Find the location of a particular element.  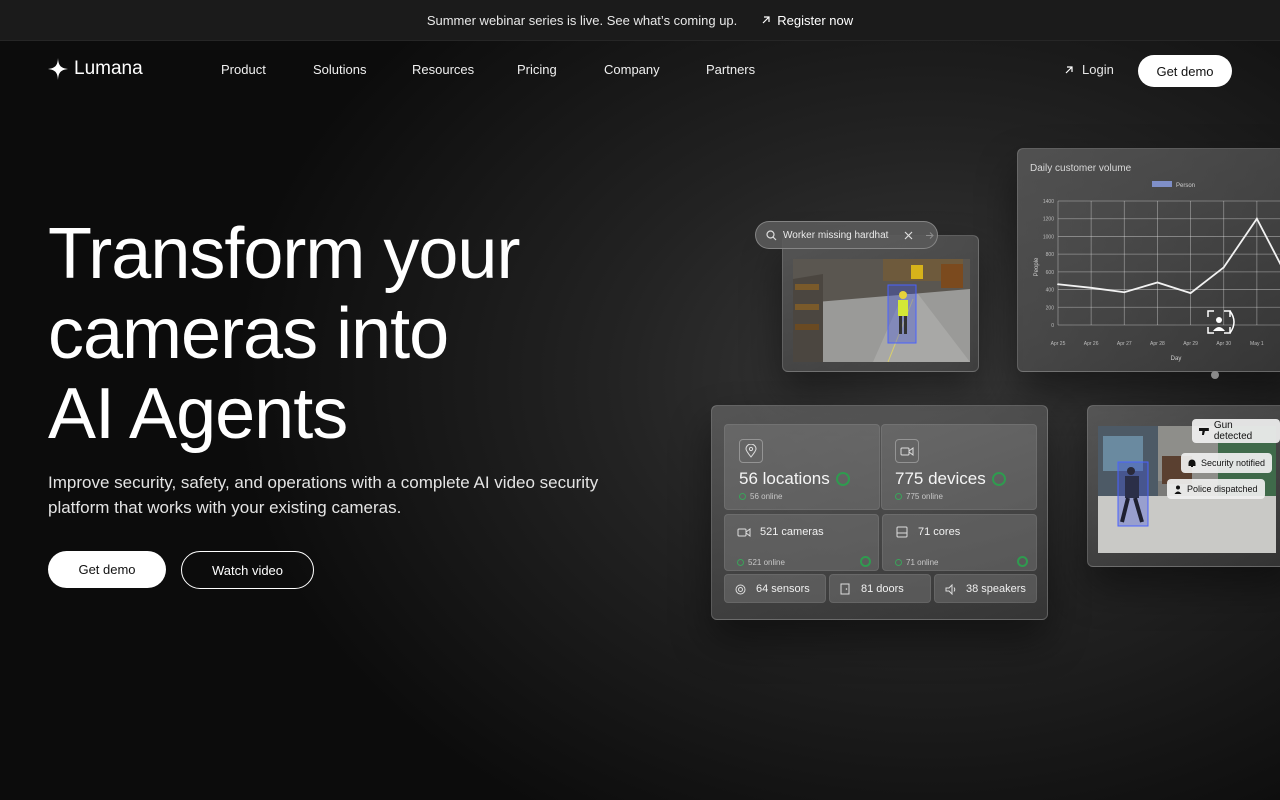

y-axis-label: People is located at coordinates (1037, 266).